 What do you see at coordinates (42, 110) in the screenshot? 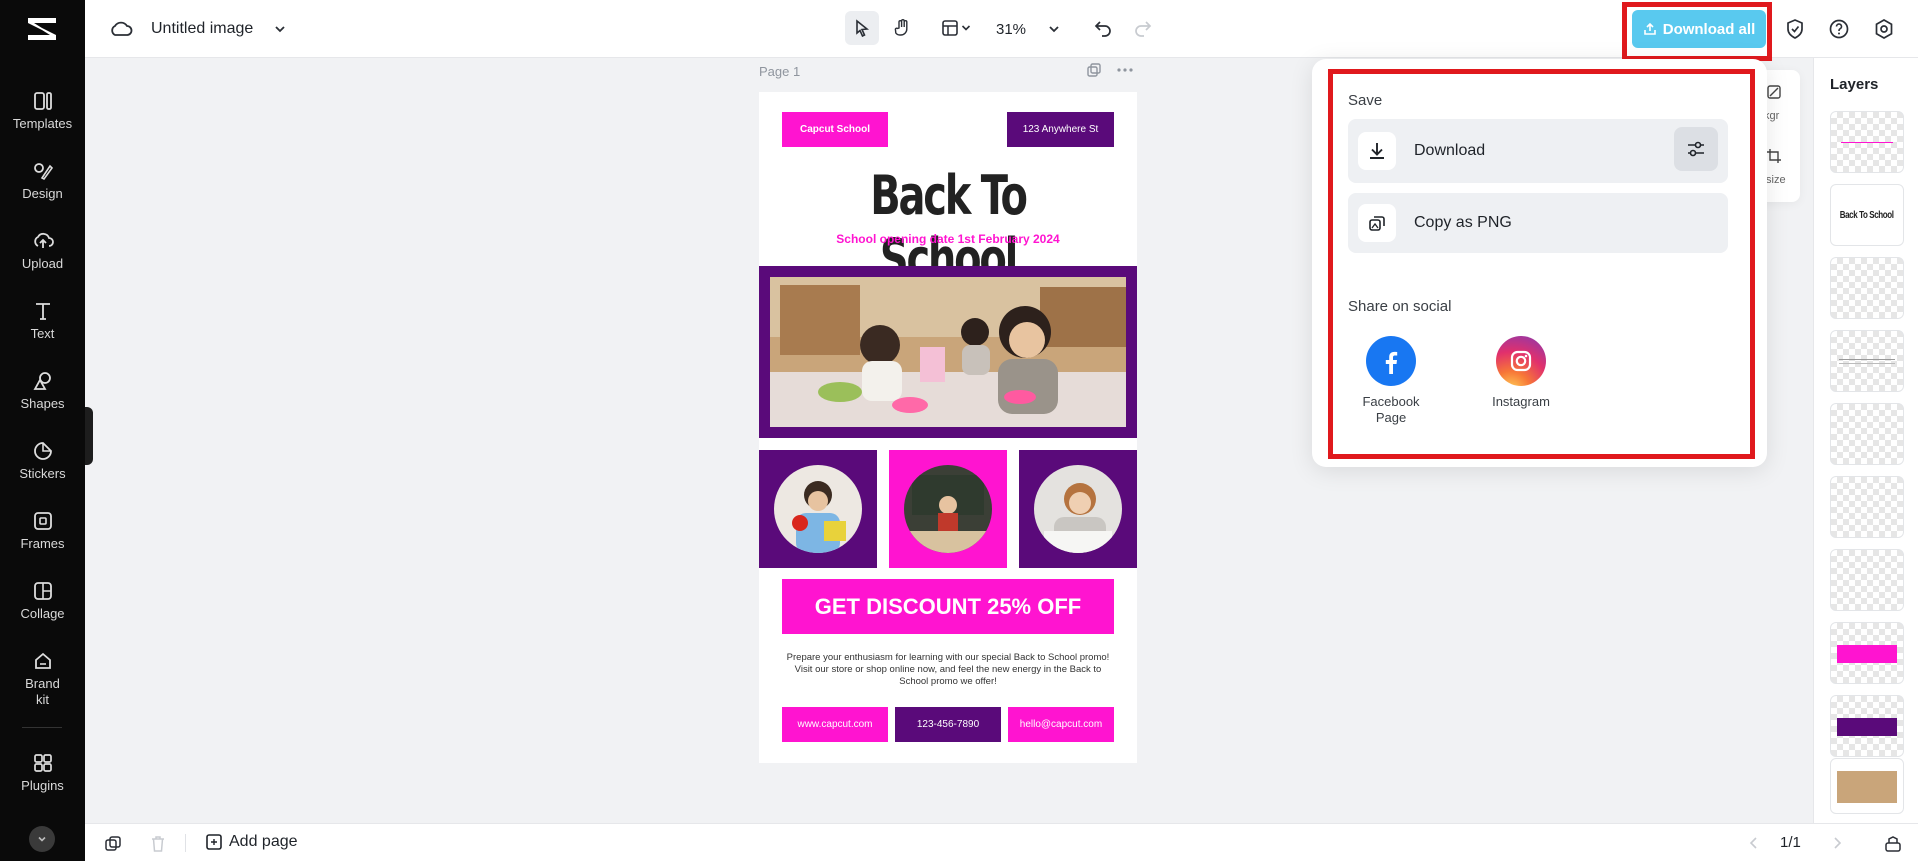
I see `rail-item-templates: Templates` at bounding box center [42, 110].